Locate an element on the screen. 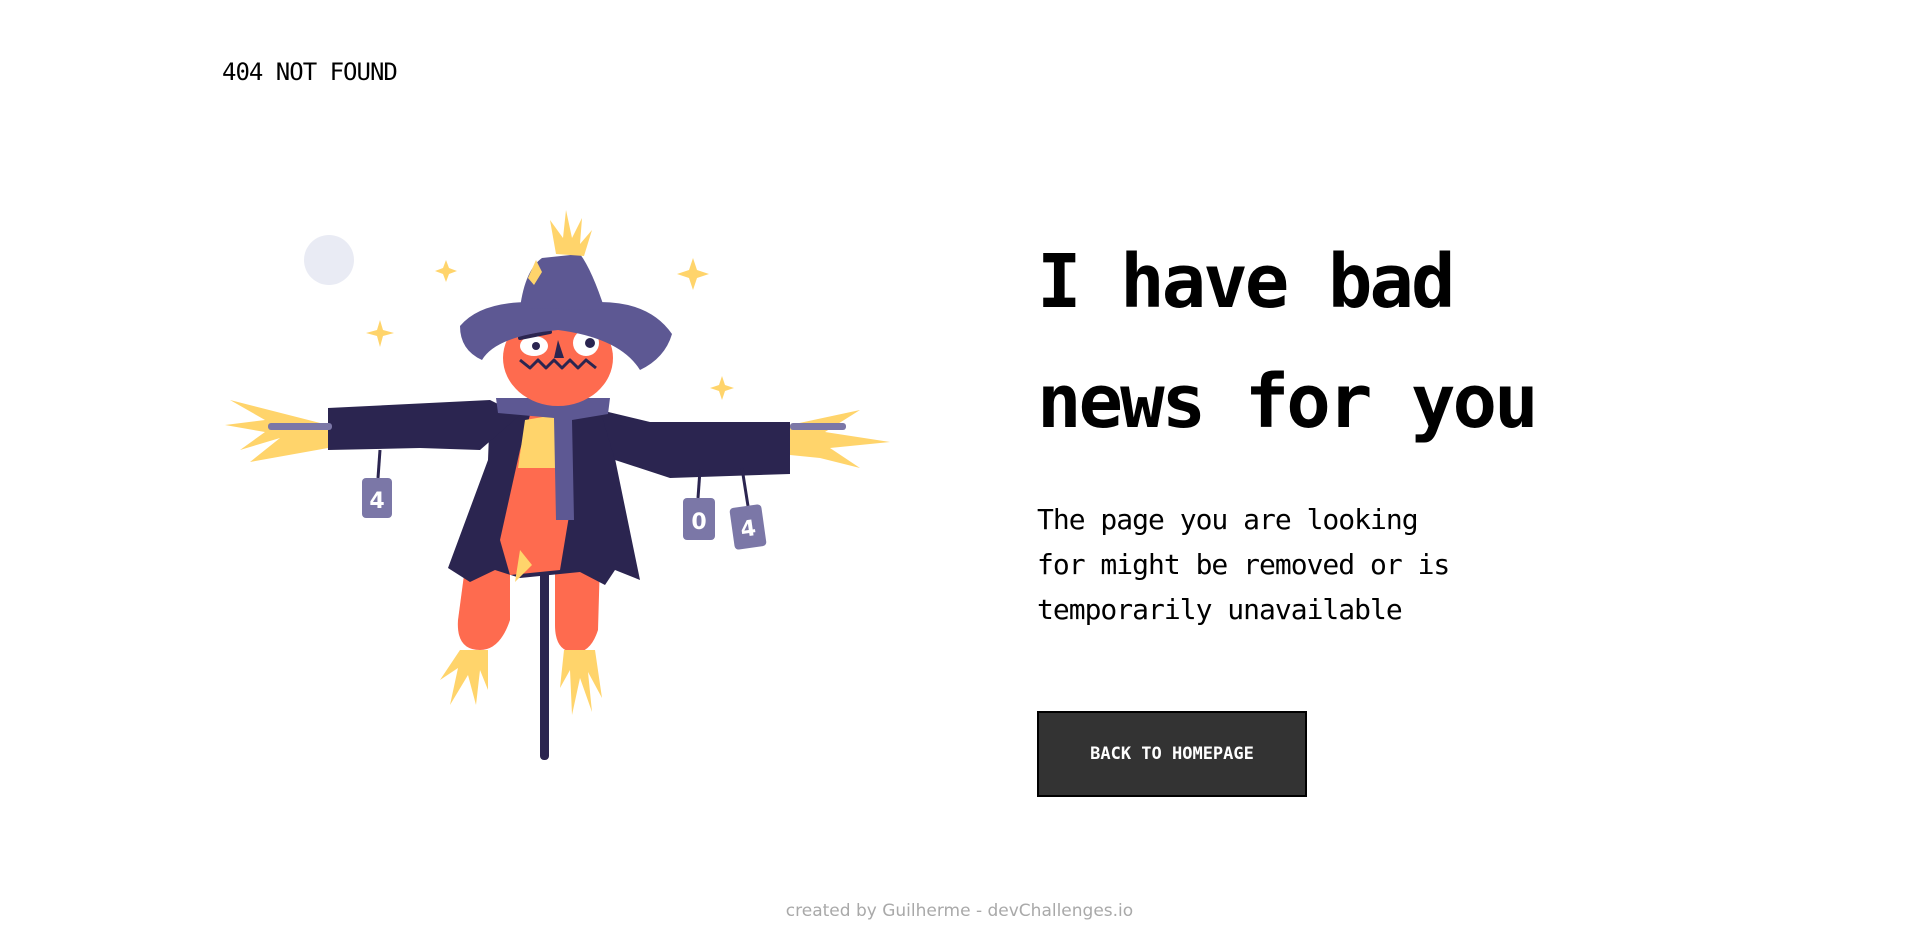 The height and width of the screenshot is (938, 1919). left-arm-stick is located at coordinates (300, 426).